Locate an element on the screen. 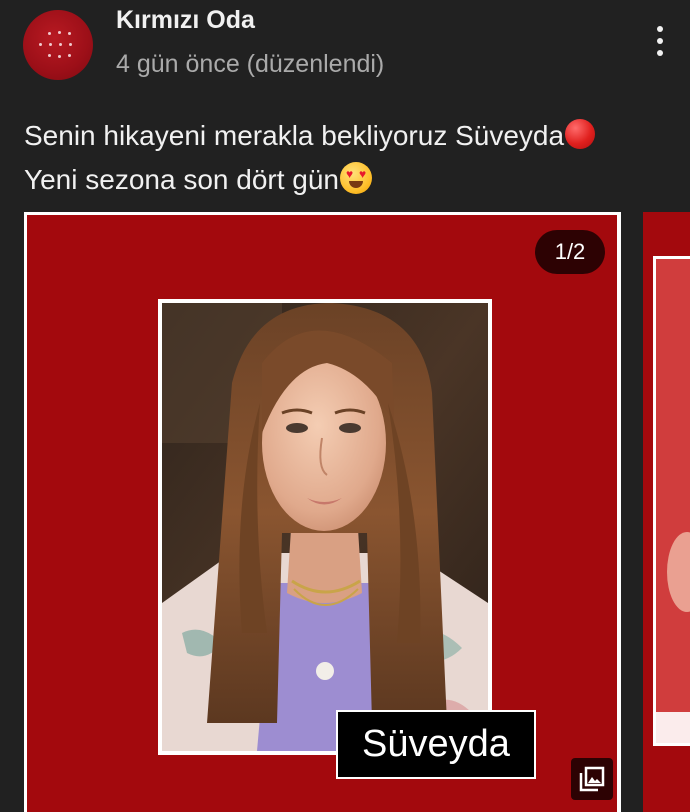  channel-avatar is located at coordinates (58, 45).